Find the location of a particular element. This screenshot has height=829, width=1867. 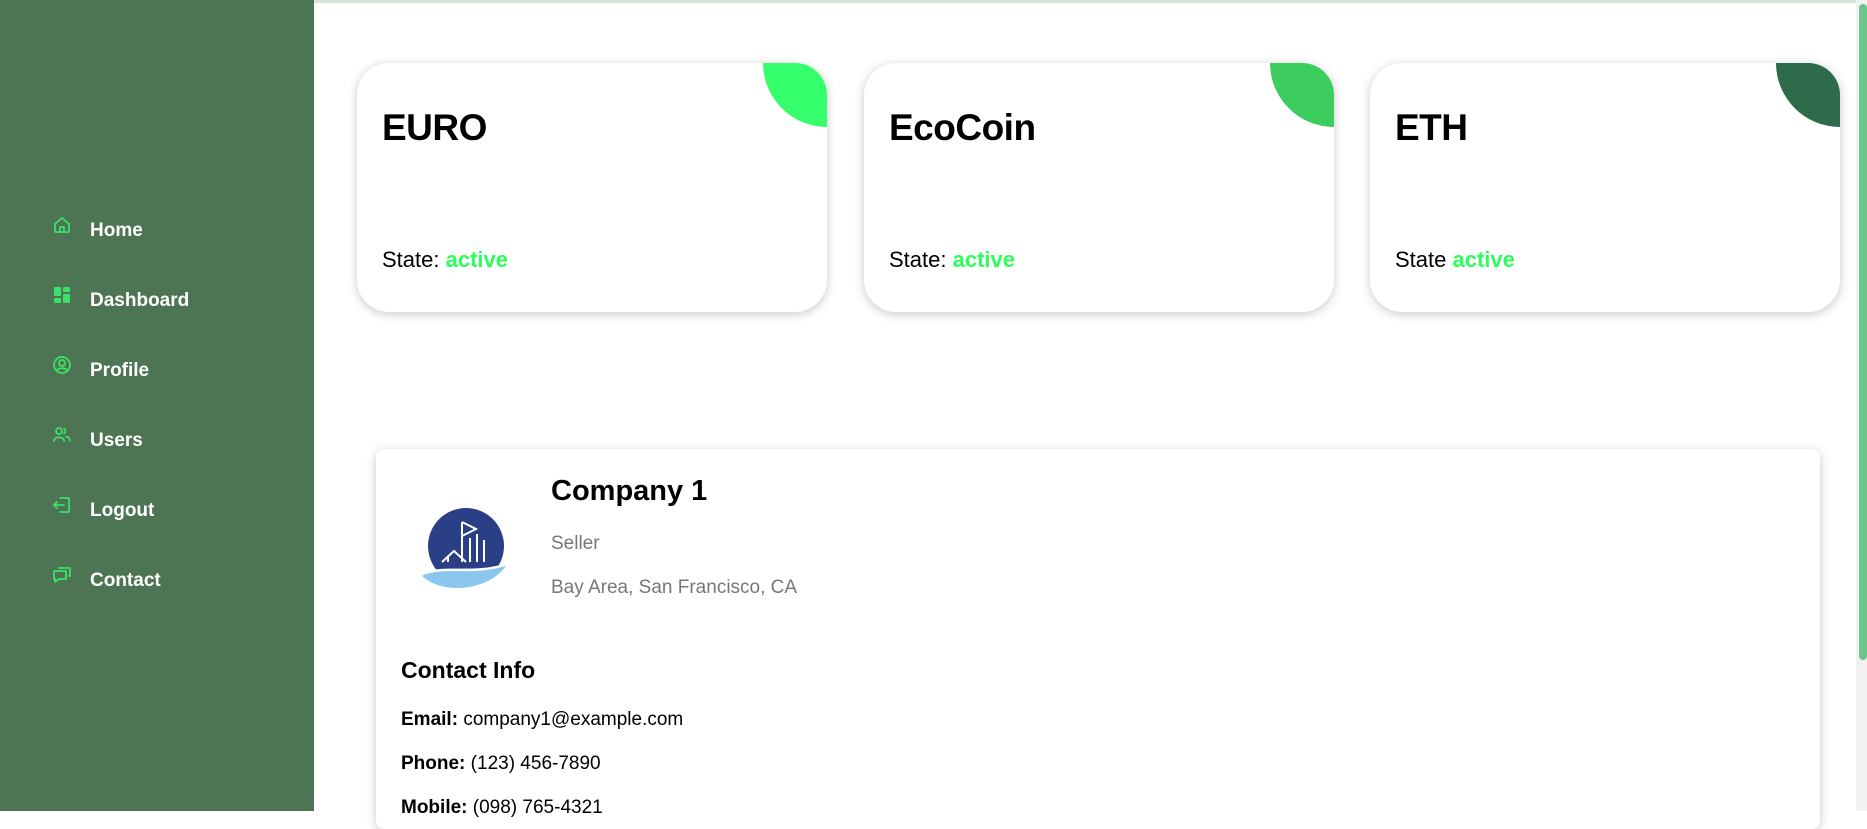

contact-phone: Phone: (123) 456-7890 is located at coordinates (501, 764).